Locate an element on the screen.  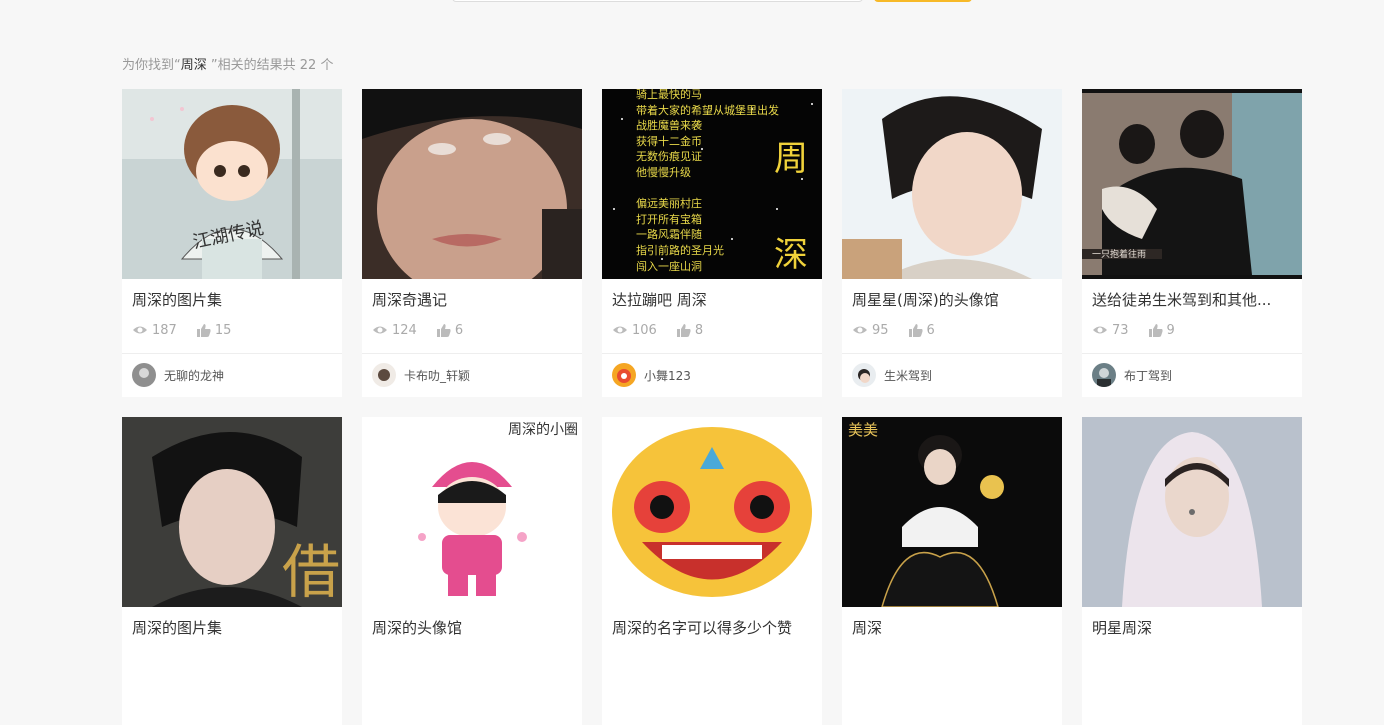
card-title: 周深奇遇记 is located at coordinates (474, 300).